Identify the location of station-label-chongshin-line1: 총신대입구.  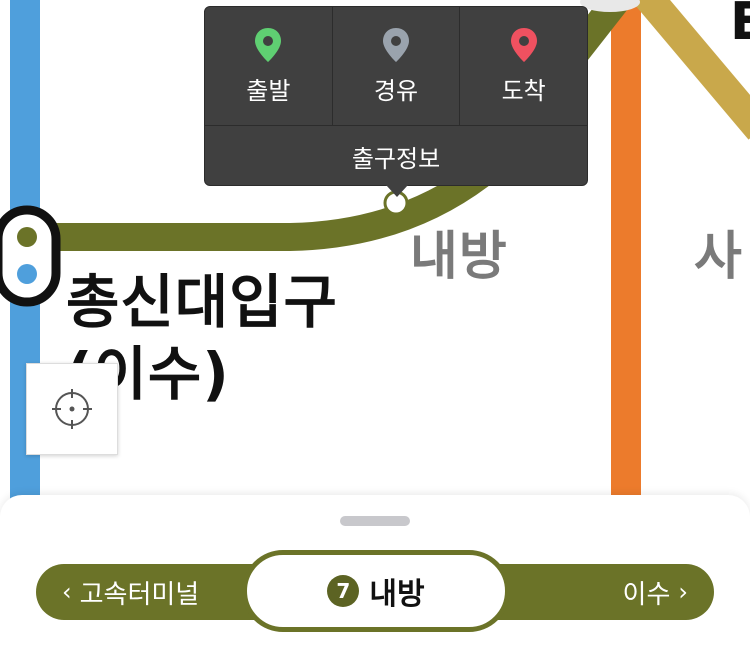
(202, 302).